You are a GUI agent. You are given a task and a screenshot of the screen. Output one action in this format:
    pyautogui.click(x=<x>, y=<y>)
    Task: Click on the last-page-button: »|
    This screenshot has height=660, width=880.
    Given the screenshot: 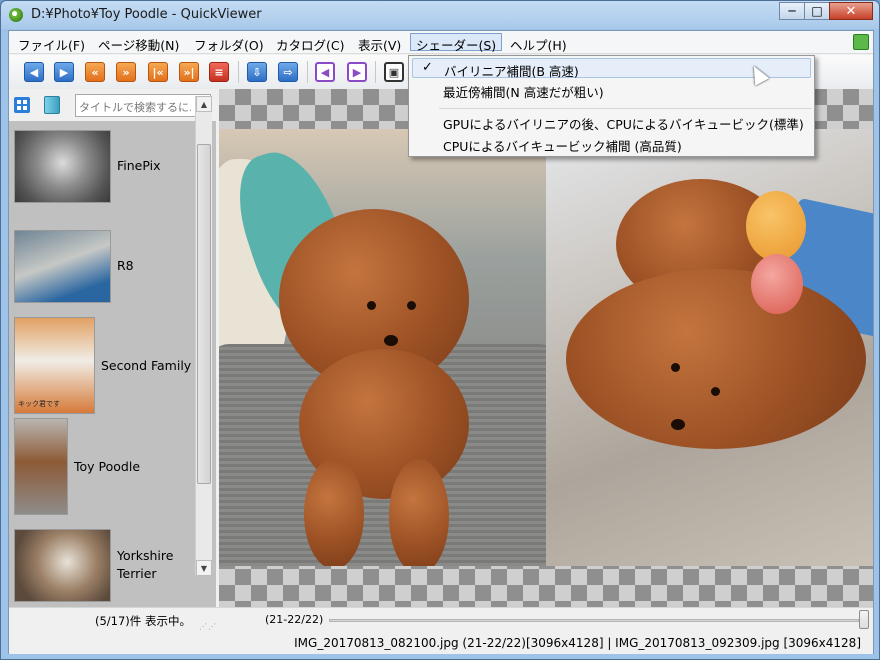 What is the action you would take?
    pyautogui.click(x=189, y=72)
    